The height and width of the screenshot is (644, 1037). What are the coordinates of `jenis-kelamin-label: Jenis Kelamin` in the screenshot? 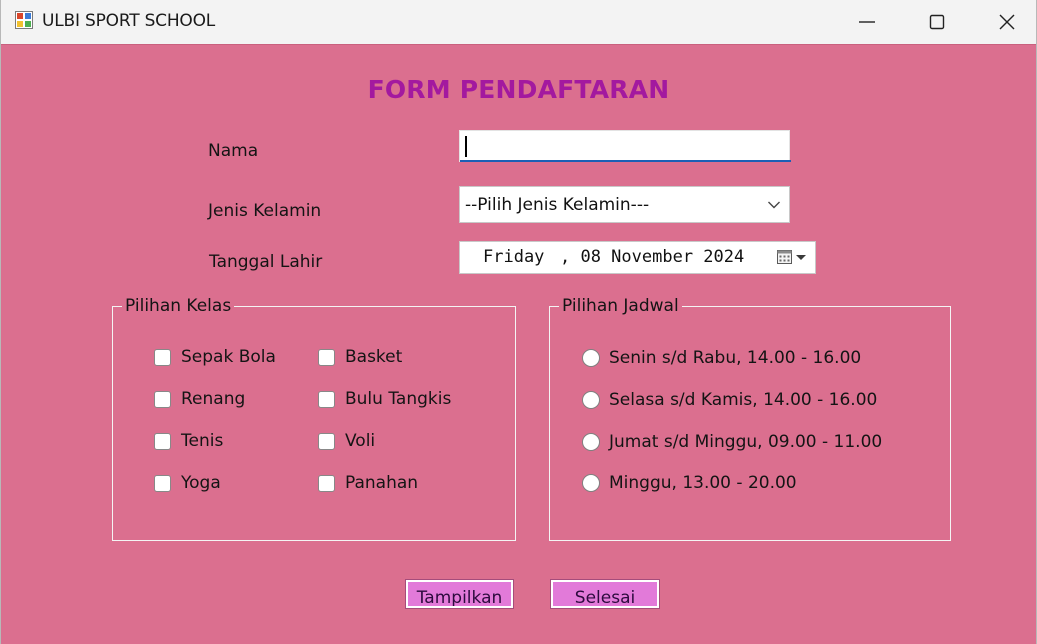 It's located at (265, 211).